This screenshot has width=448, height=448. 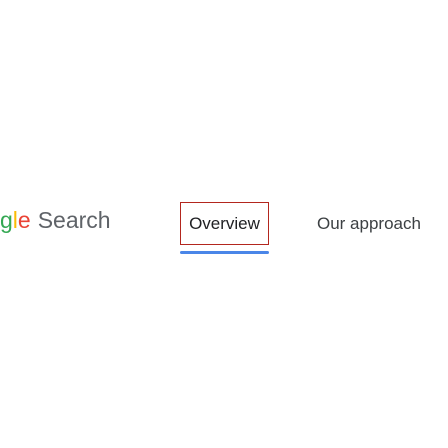 I want to click on google-search-logo: gle Search, so click(x=55, y=220).